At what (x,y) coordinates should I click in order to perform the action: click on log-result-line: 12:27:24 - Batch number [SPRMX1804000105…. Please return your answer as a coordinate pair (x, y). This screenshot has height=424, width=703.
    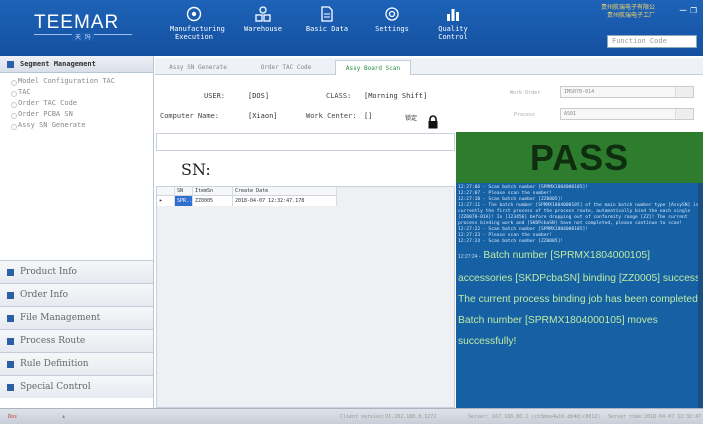
    Looking at the image, I should click on (579, 256).